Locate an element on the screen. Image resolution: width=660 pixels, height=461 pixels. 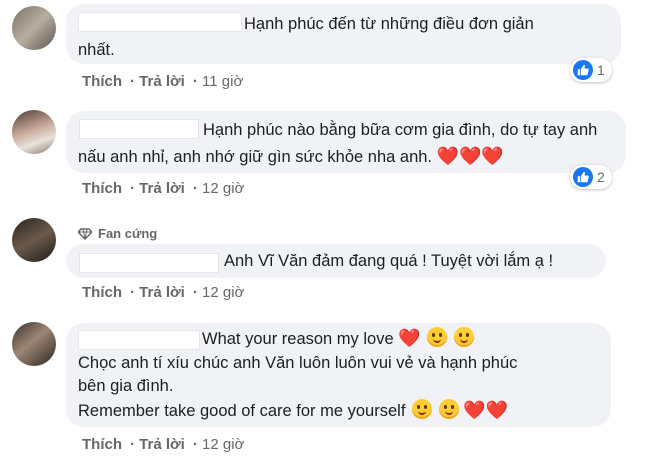
reaction-count: 1 is located at coordinates (601, 70).